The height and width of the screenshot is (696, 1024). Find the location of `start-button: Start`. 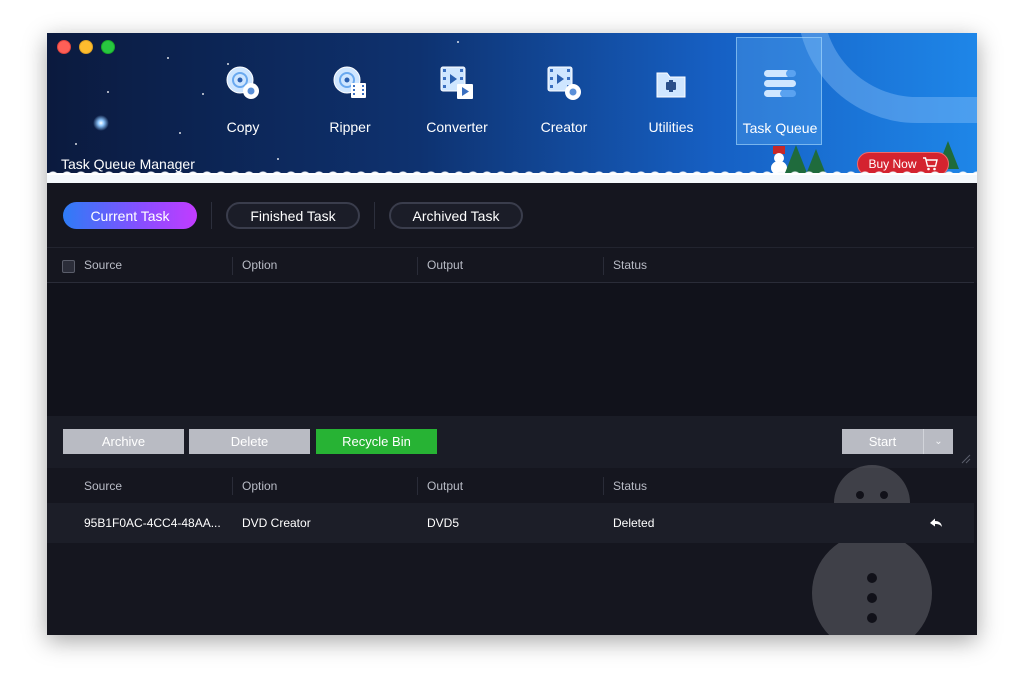

start-button: Start is located at coordinates (883, 441).